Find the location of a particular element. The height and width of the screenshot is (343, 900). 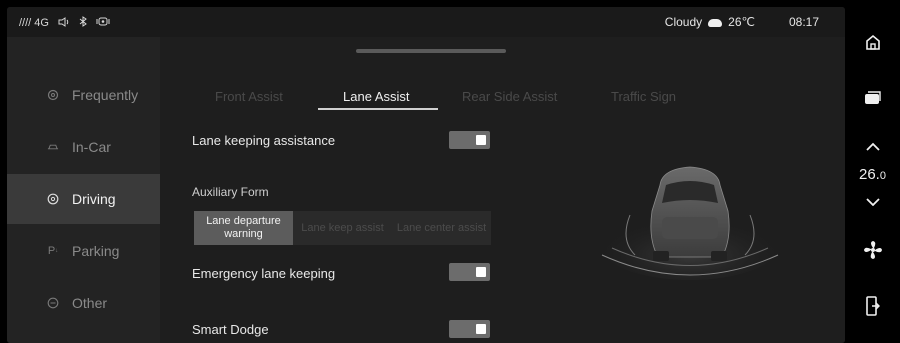

lane-keeping-label: Lane keeping assistance is located at coordinates (264, 140).